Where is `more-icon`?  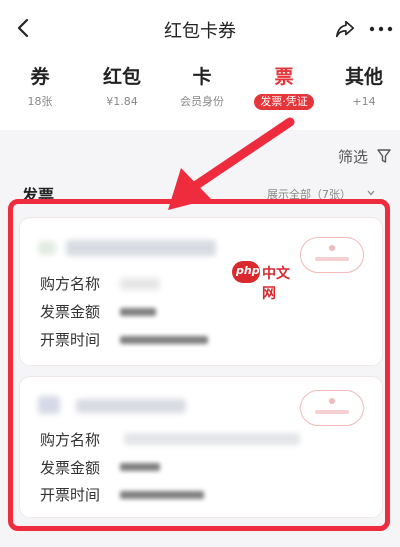 more-icon is located at coordinates (381, 29).